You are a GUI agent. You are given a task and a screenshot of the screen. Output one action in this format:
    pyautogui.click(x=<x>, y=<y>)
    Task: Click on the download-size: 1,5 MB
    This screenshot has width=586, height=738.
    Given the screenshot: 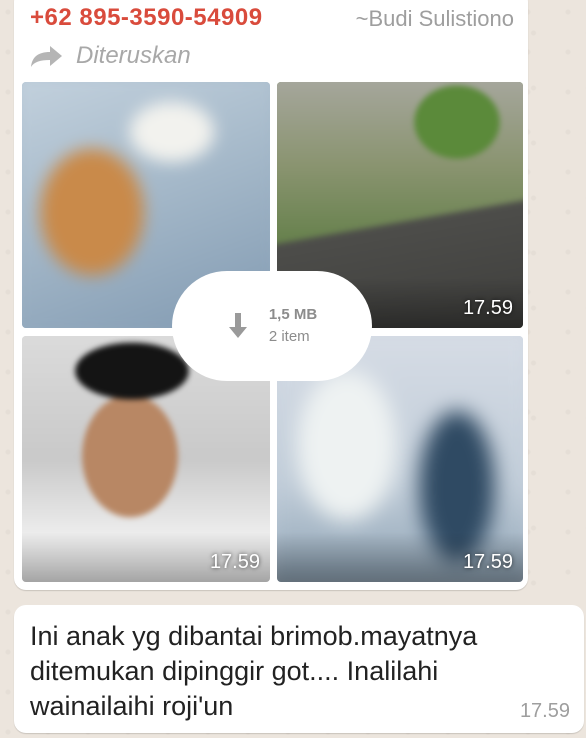 What is the action you would take?
    pyautogui.click(x=293, y=314)
    